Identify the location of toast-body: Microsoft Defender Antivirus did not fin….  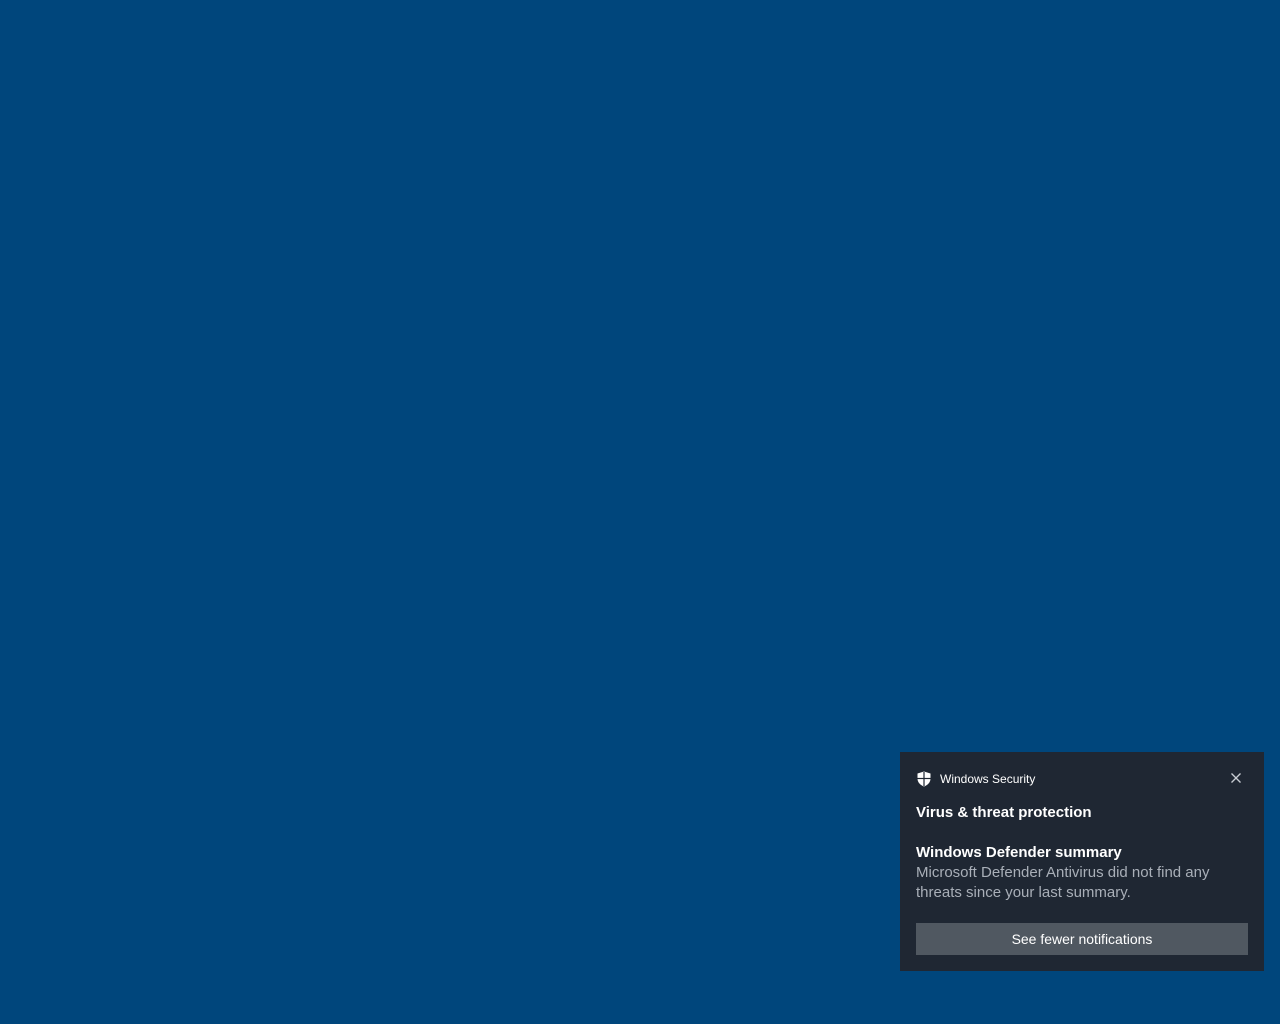
(1063, 882).